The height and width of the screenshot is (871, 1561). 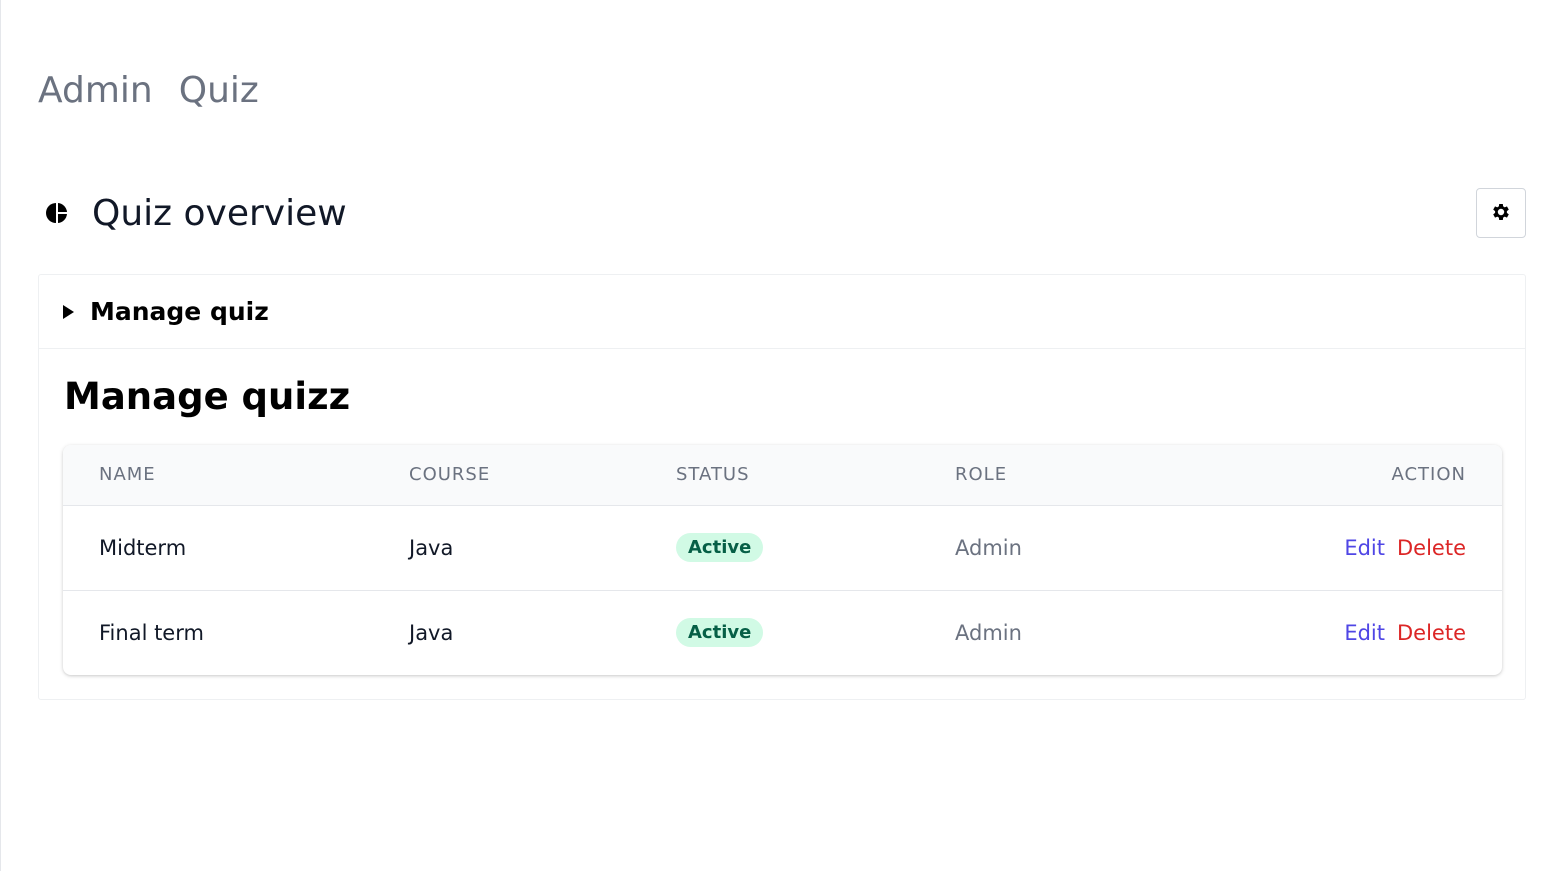 I want to click on pie-chart-icon, so click(x=56, y=213).